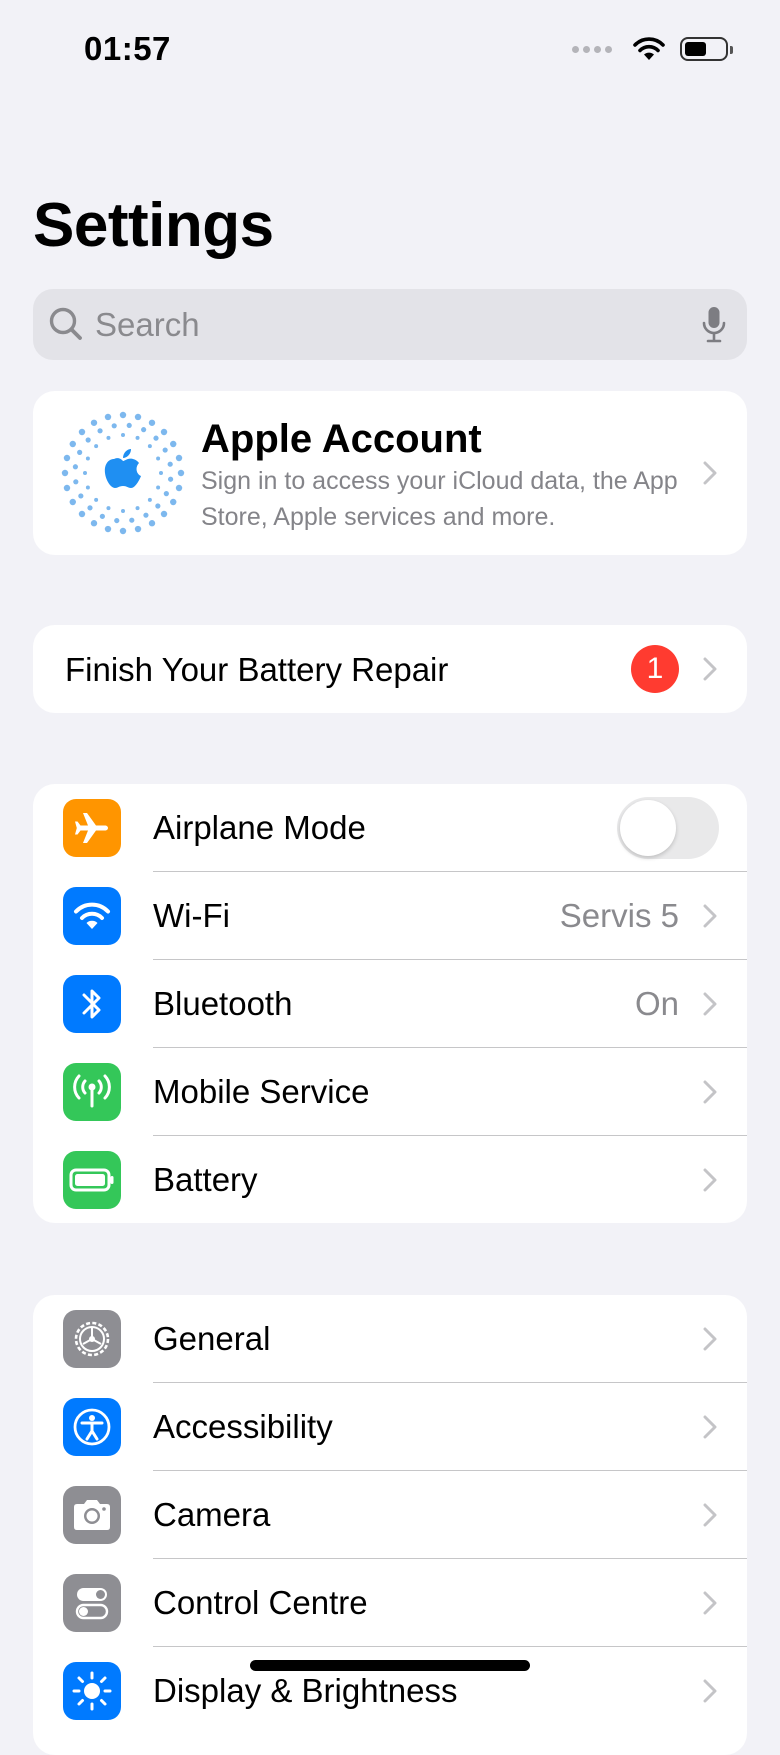  I want to click on battery-repair-label: Finish Your Battery Repair, so click(257, 669).